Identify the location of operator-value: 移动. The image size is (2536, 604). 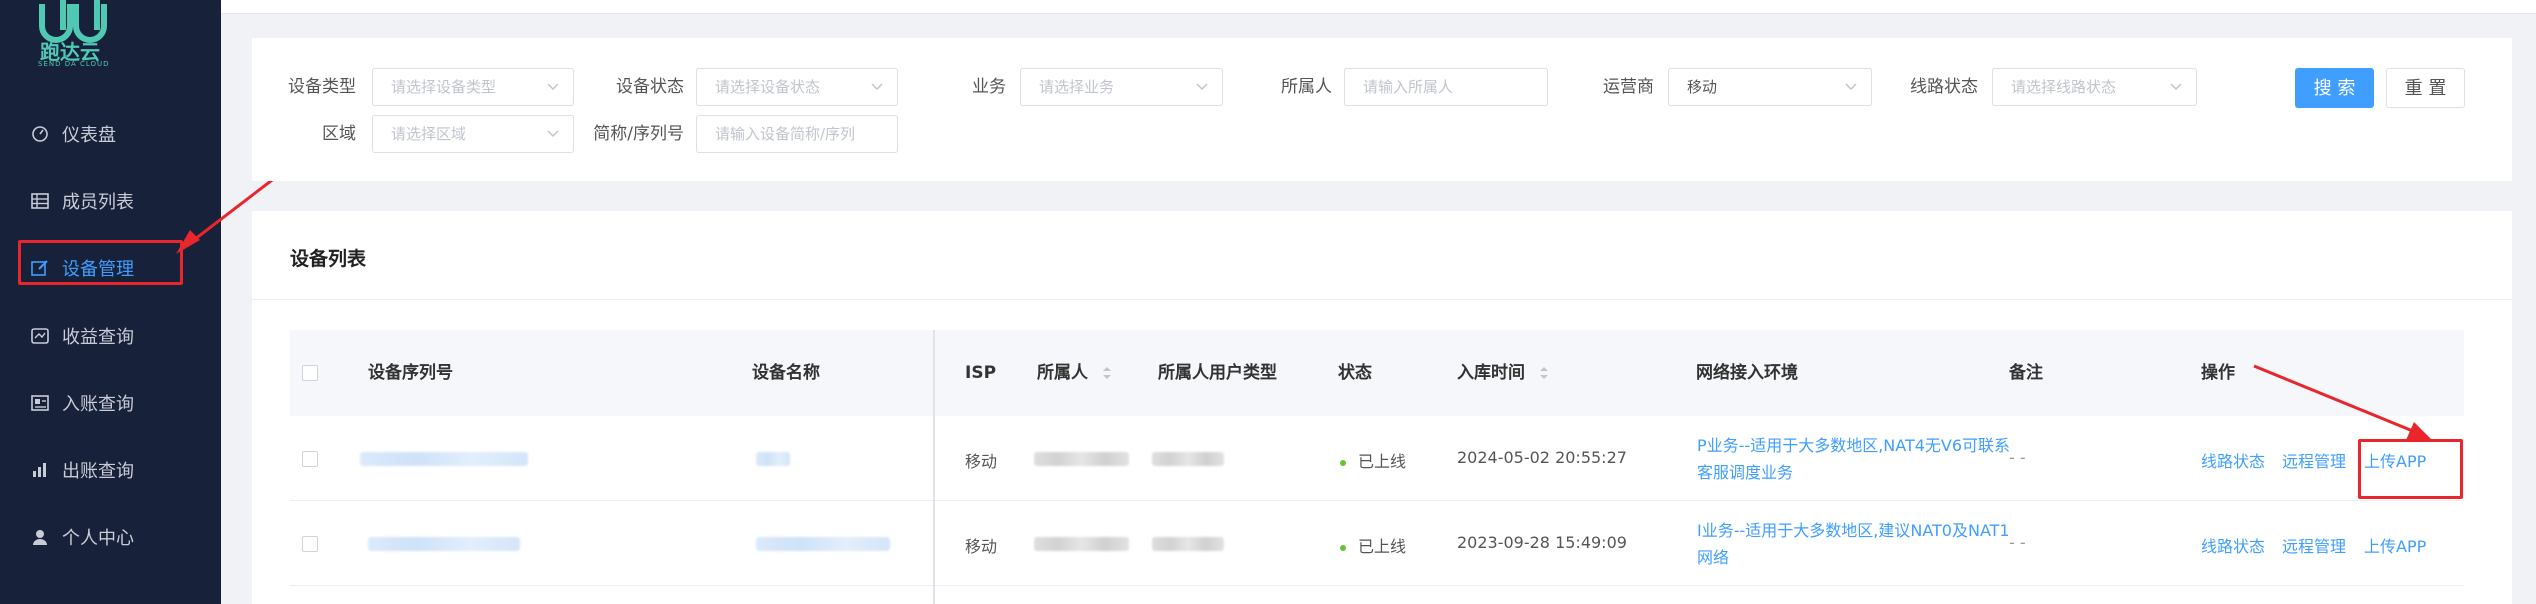
(1702, 87).